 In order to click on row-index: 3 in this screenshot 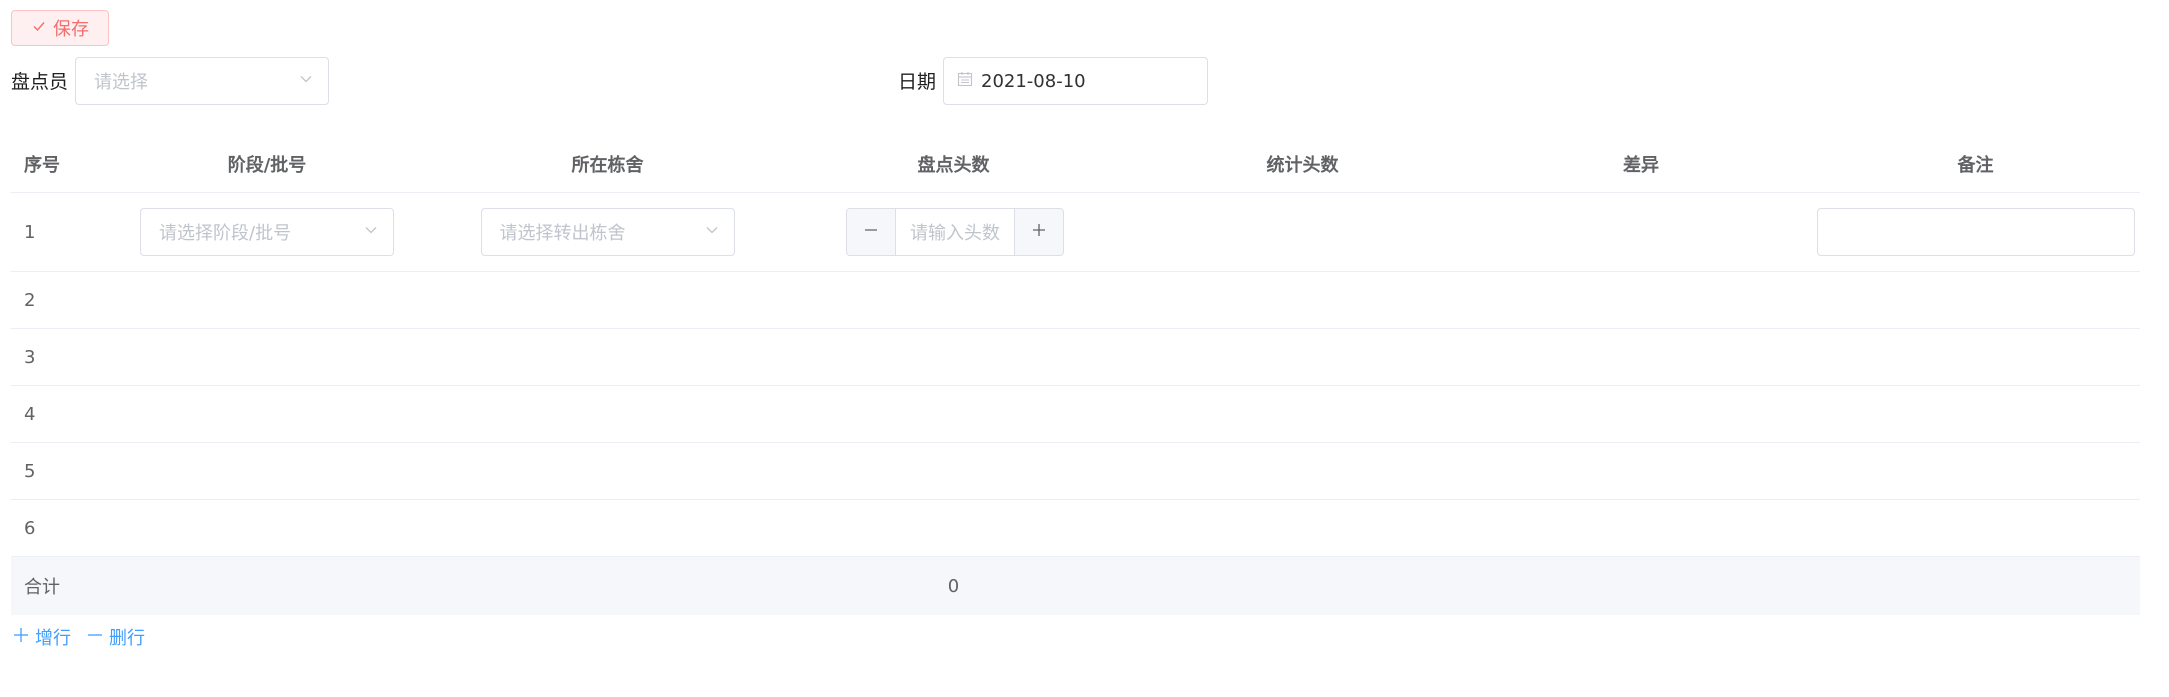, I will do `click(30, 357)`.